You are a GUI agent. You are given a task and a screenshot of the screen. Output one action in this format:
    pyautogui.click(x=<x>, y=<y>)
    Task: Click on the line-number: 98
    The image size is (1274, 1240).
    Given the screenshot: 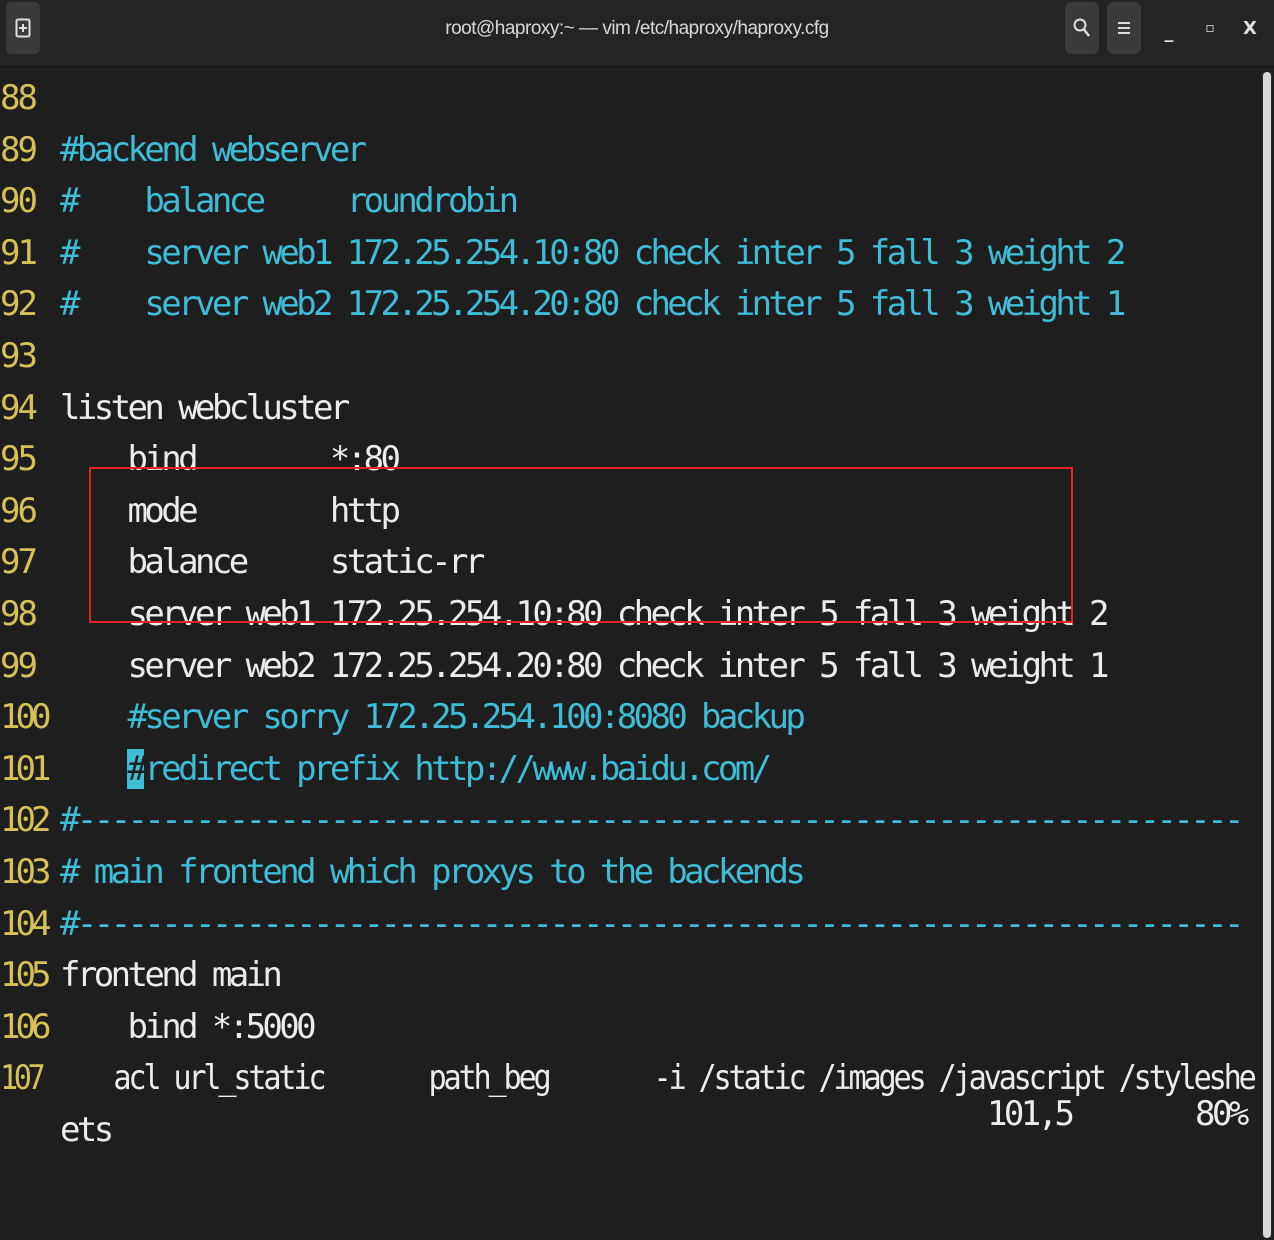 What is the action you would take?
    pyautogui.click(x=19, y=614)
    